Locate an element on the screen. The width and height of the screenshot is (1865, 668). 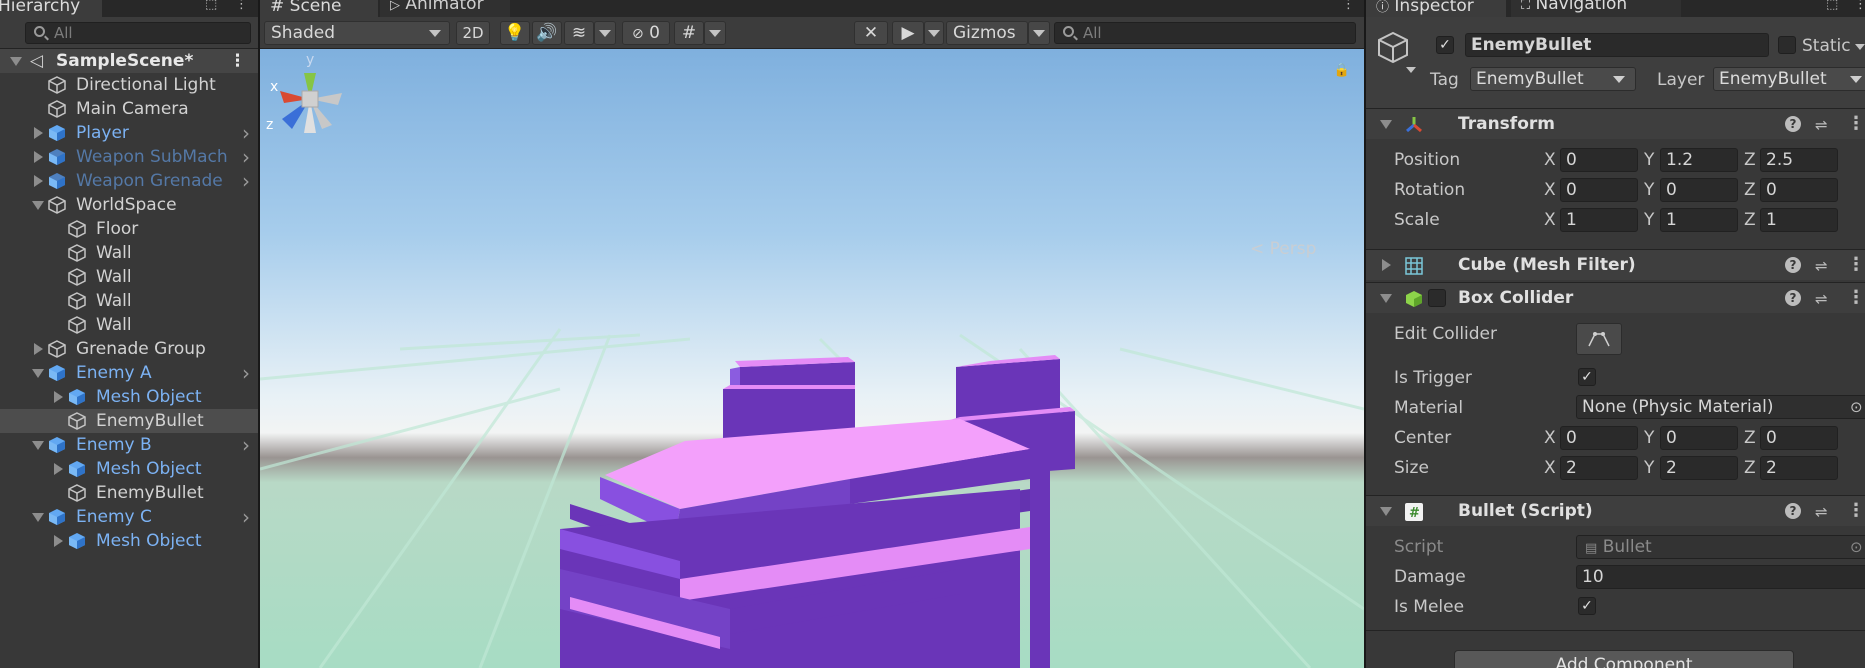
lock-icon: ⬚ is located at coordinates (1835, 6).